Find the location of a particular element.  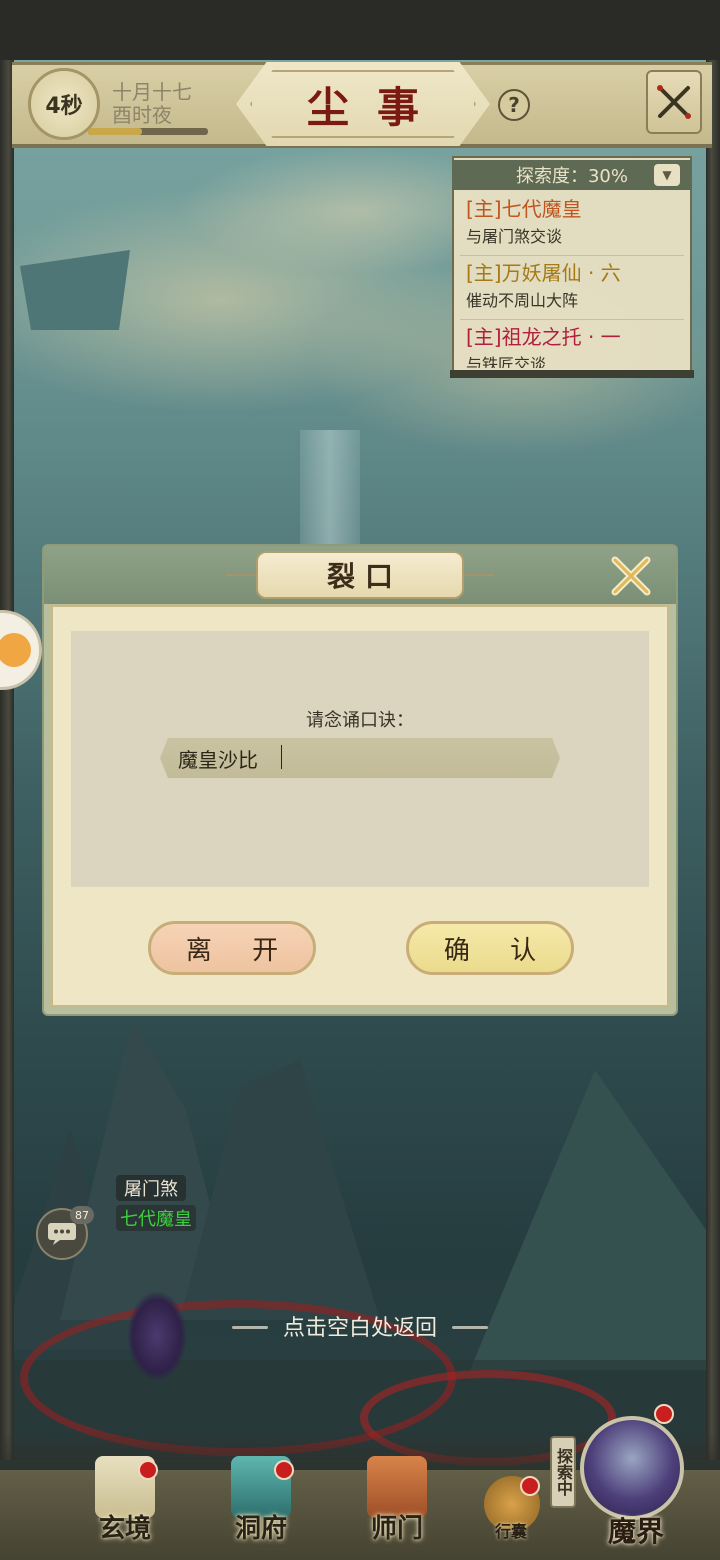

frame-right is located at coordinates (713, 760).